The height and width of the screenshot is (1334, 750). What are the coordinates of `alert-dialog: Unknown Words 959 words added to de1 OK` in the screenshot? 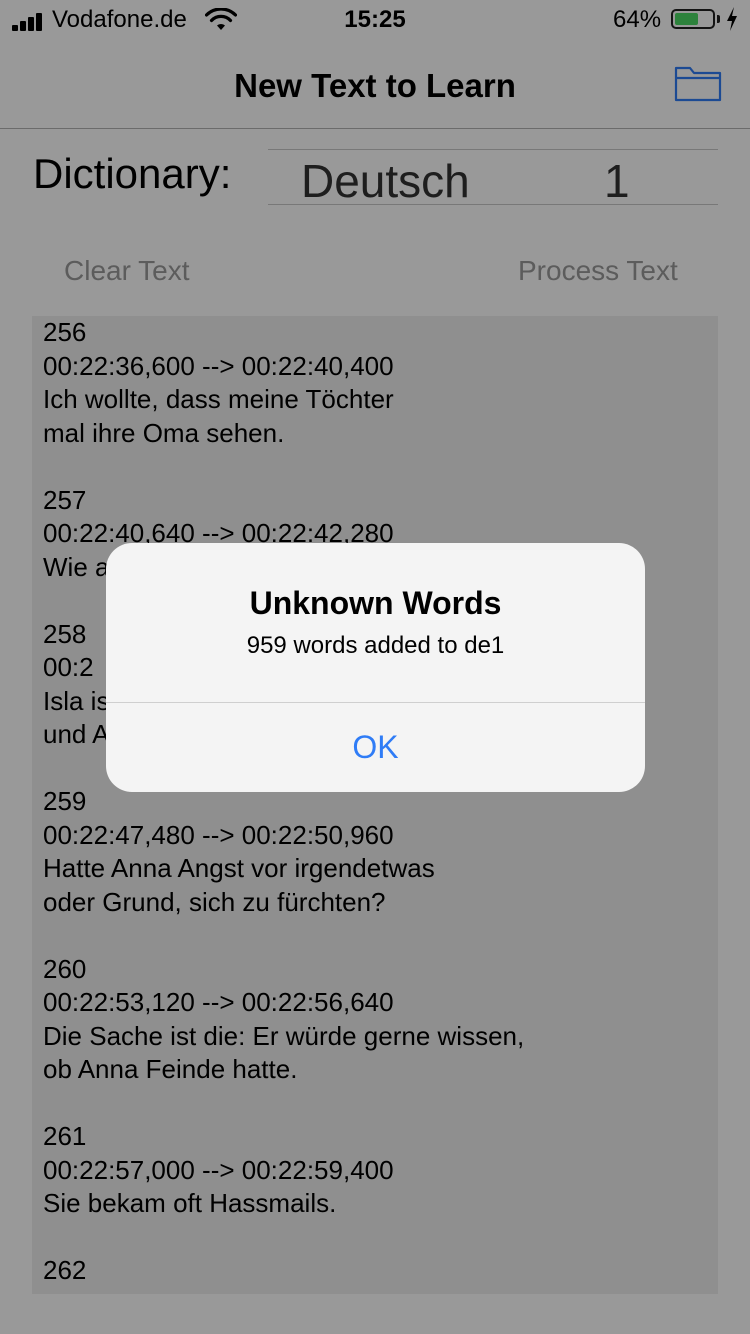 It's located at (375, 667).